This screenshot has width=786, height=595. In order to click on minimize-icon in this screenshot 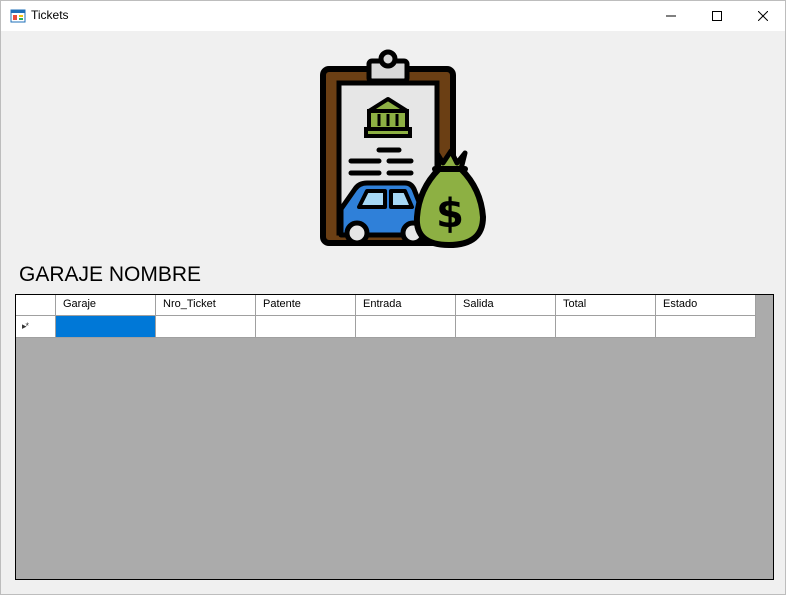, I will do `click(671, 16)`.